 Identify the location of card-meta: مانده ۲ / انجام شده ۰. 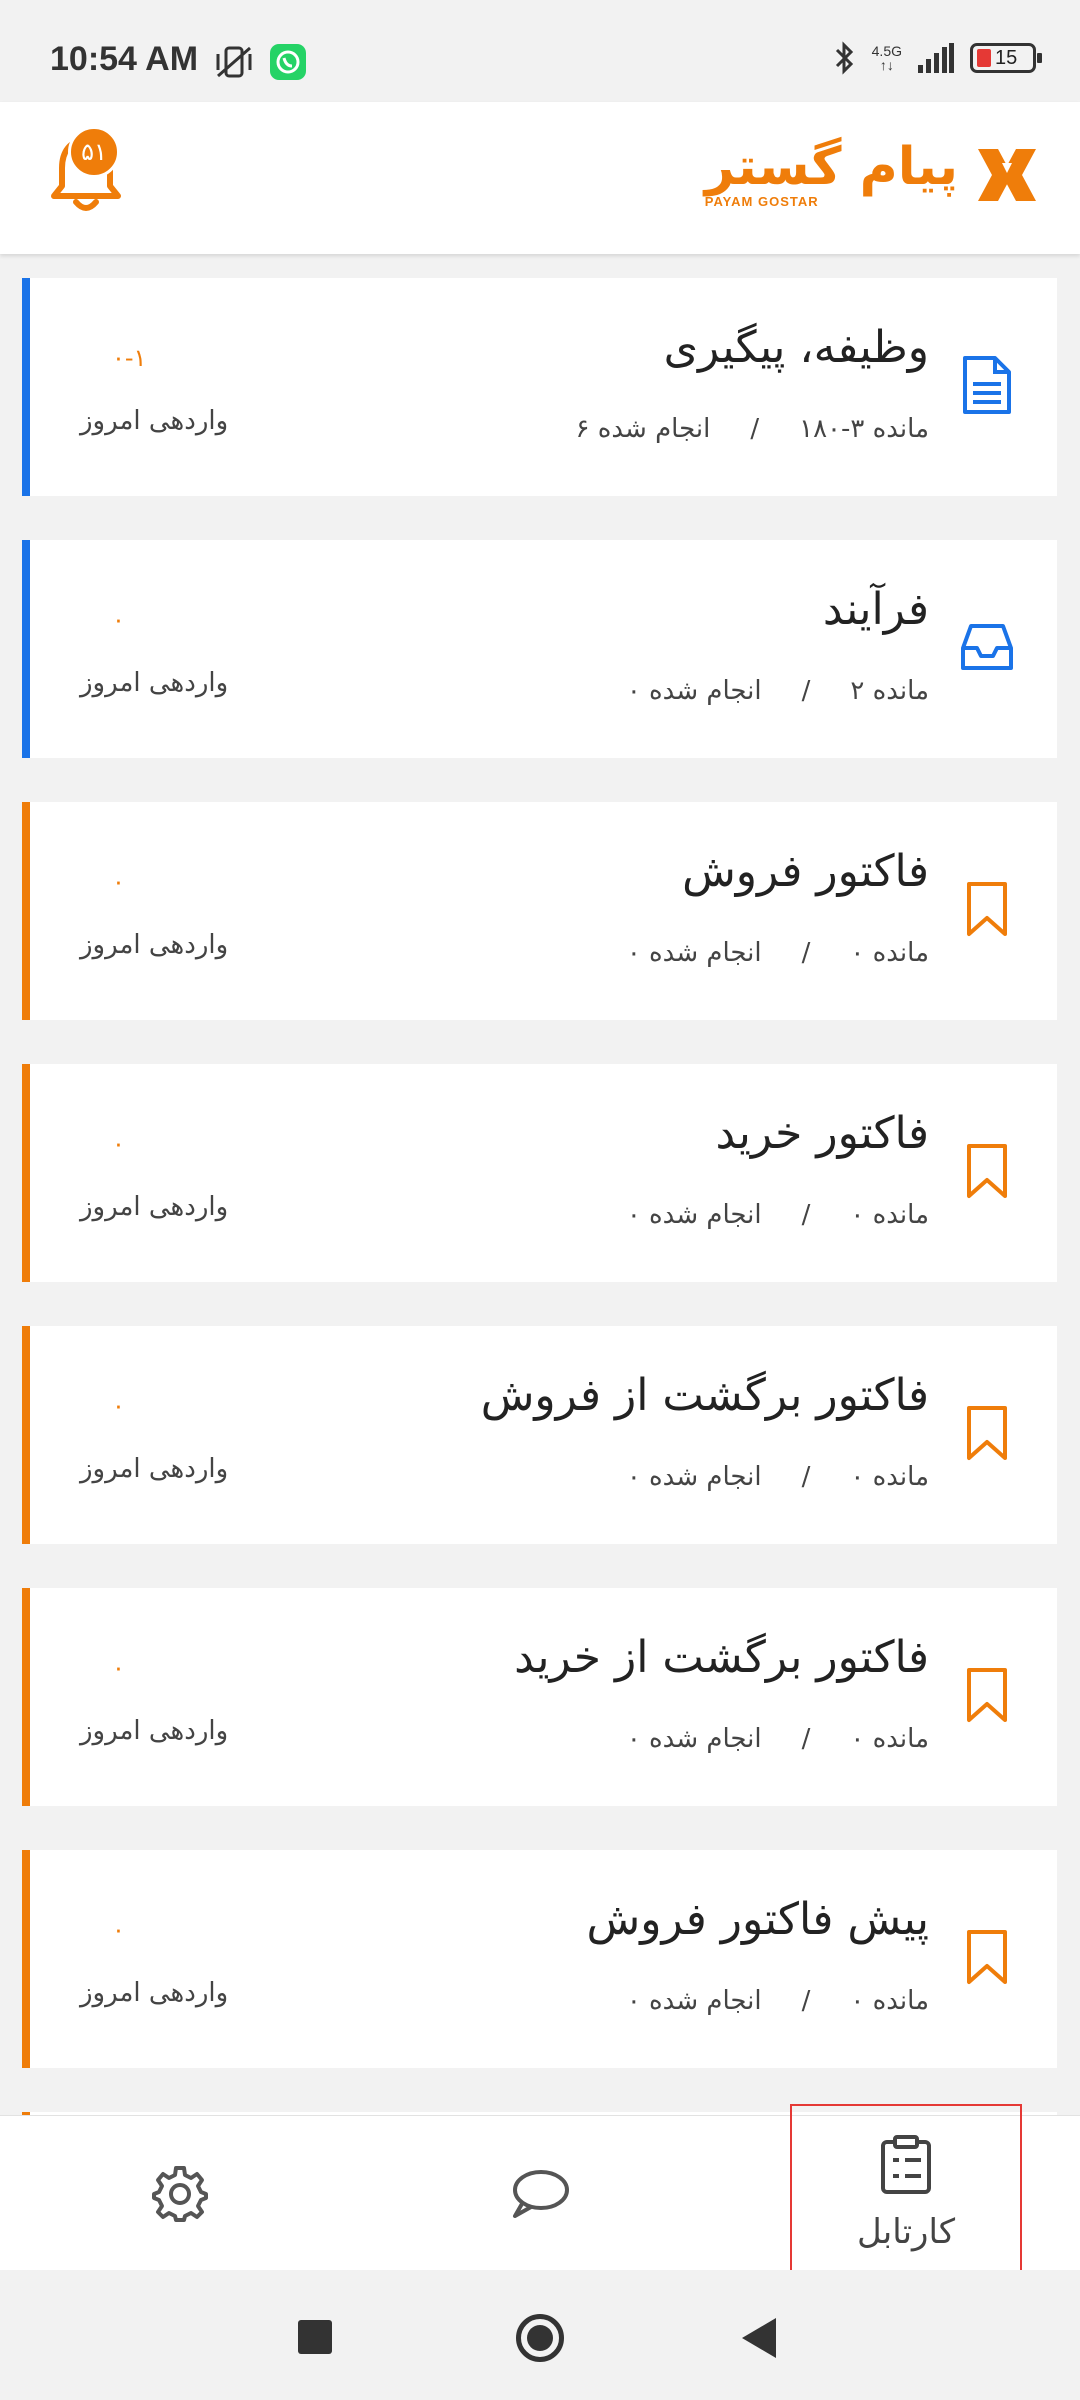
(778, 691).